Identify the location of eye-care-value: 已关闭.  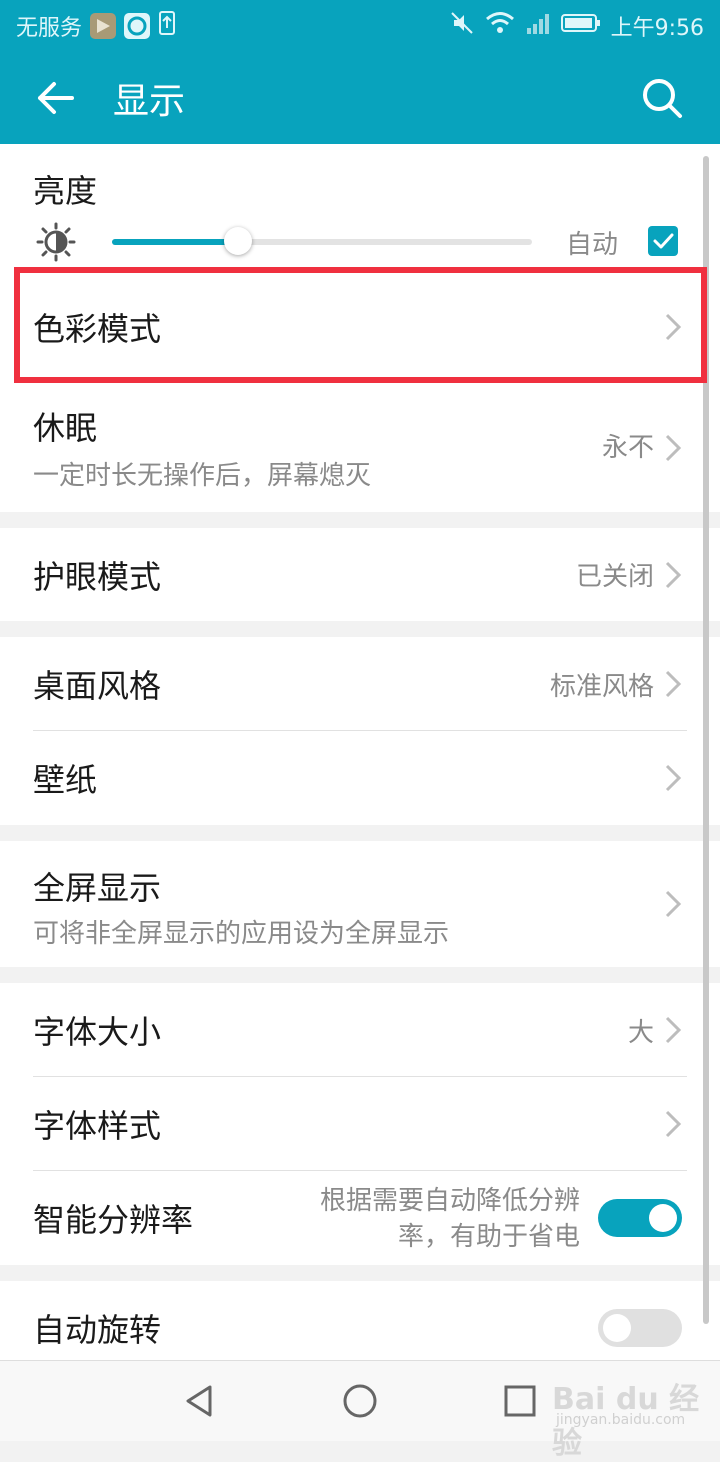
(614, 577).